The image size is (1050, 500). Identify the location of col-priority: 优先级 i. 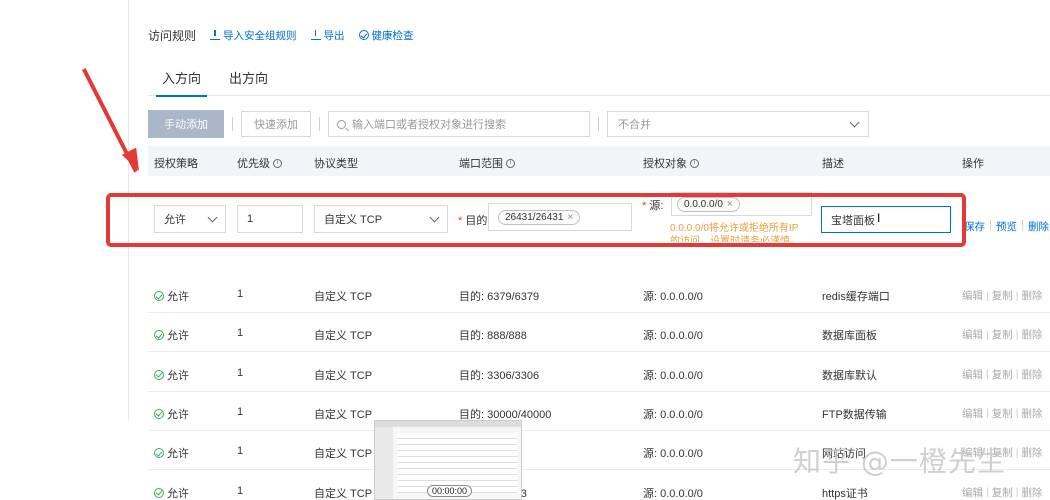
(259, 163).